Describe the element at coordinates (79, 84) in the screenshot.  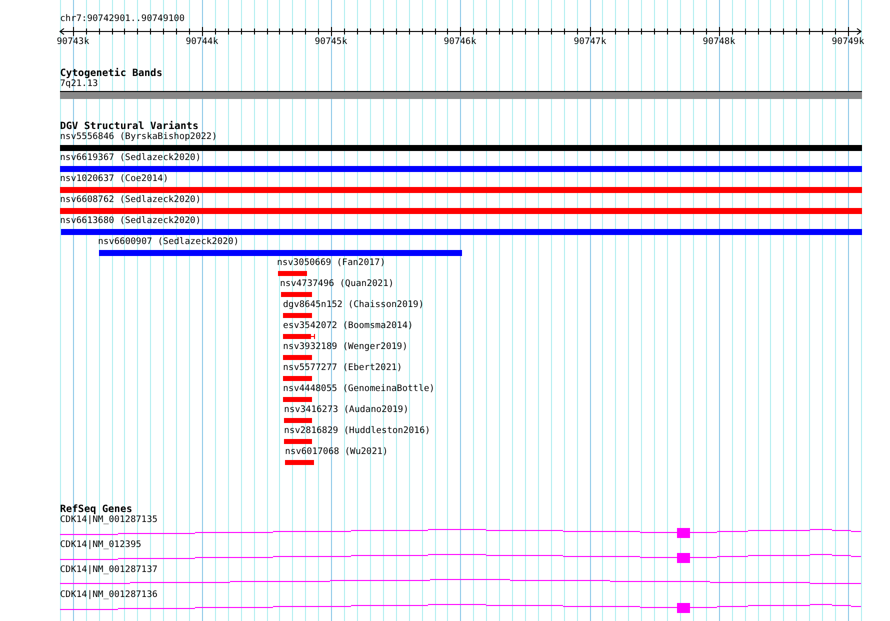
I see `feature-label: 7q21.13` at that location.